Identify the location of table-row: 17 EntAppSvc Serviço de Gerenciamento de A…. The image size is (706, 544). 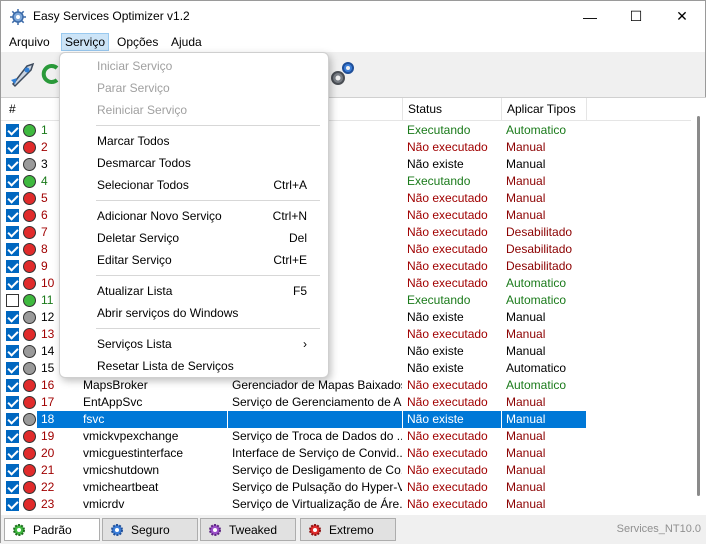
(346, 402).